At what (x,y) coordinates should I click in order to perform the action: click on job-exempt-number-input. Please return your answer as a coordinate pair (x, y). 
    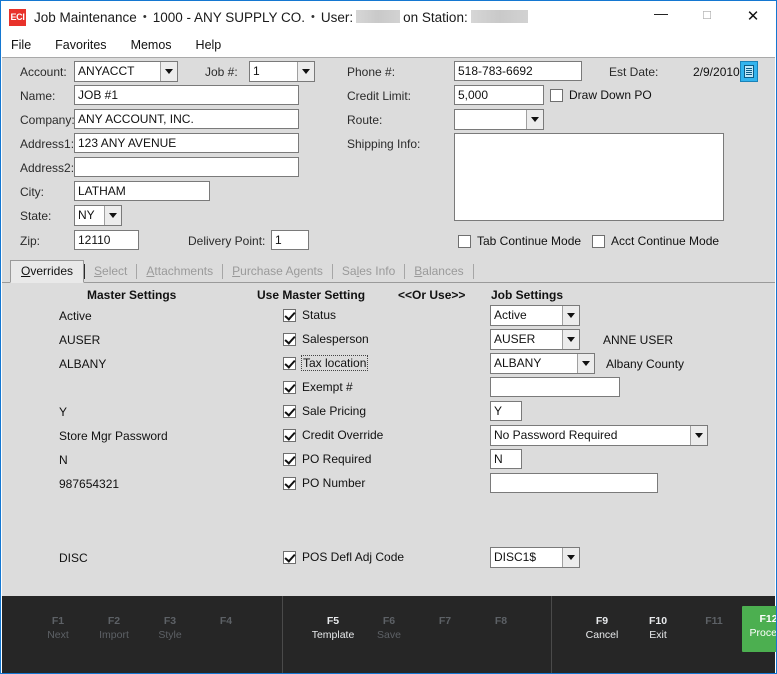
    Looking at the image, I should click on (555, 387).